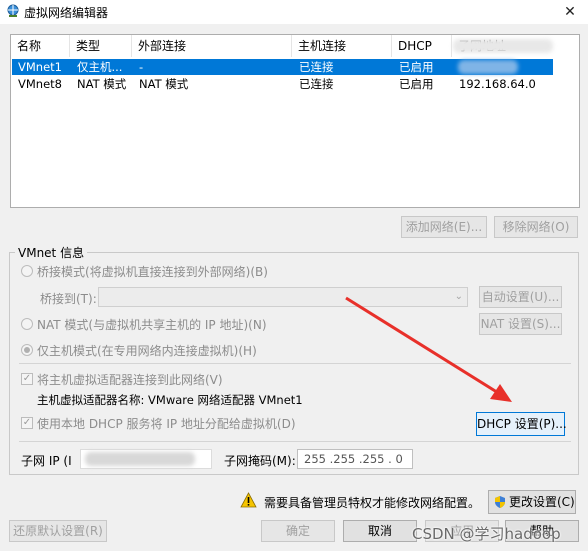  I want to click on cell-name: VMnet8, so click(40, 84).